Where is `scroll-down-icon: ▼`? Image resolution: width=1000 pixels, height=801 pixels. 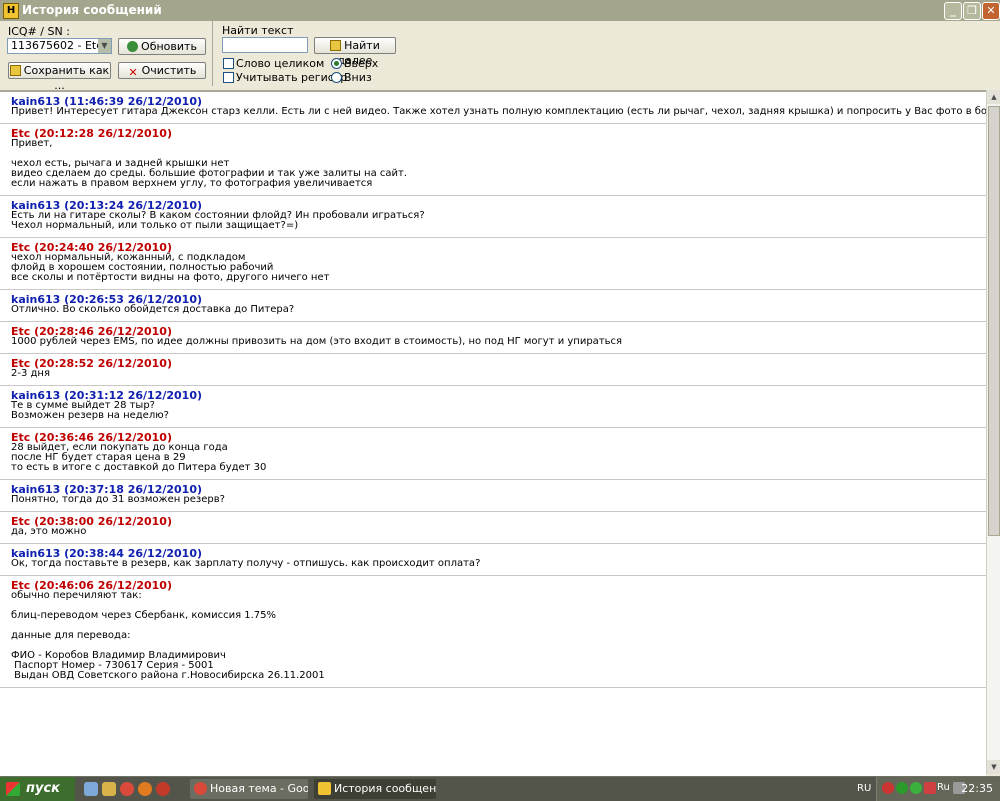 scroll-down-icon: ▼ is located at coordinates (993, 767).